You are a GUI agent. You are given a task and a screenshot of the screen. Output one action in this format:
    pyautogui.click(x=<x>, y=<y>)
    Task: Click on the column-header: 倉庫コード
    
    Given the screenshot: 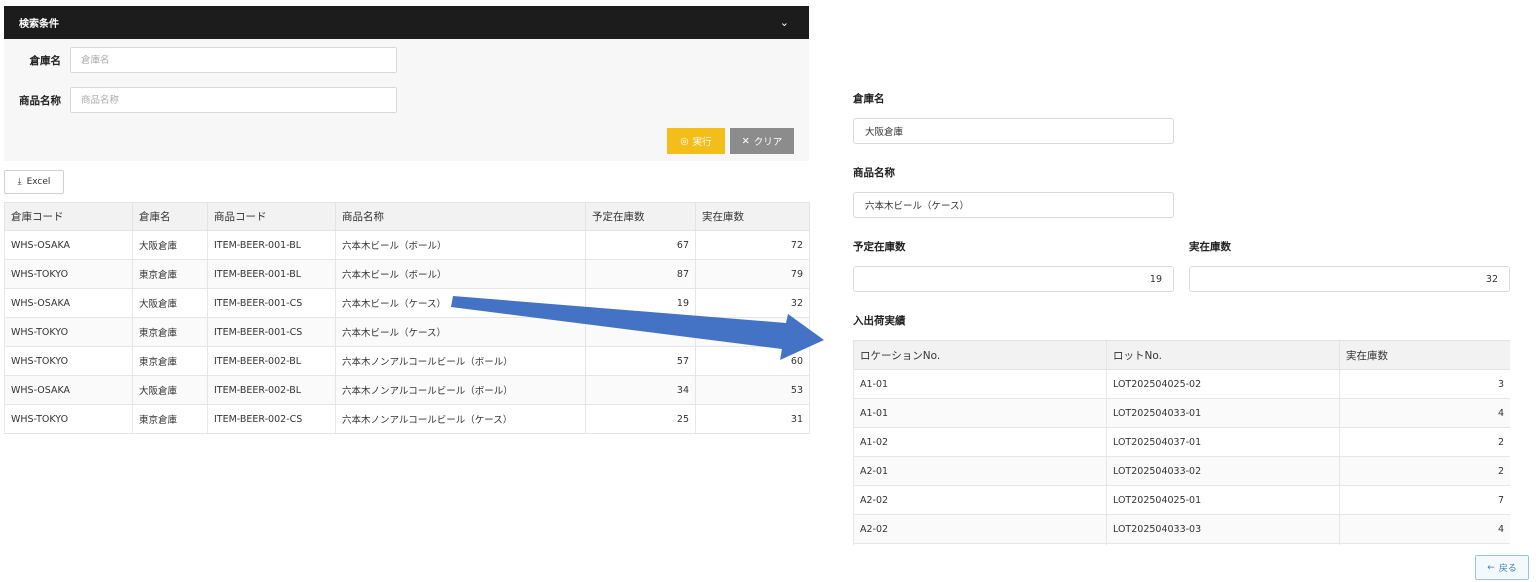 What is the action you would take?
    pyautogui.click(x=68, y=216)
    